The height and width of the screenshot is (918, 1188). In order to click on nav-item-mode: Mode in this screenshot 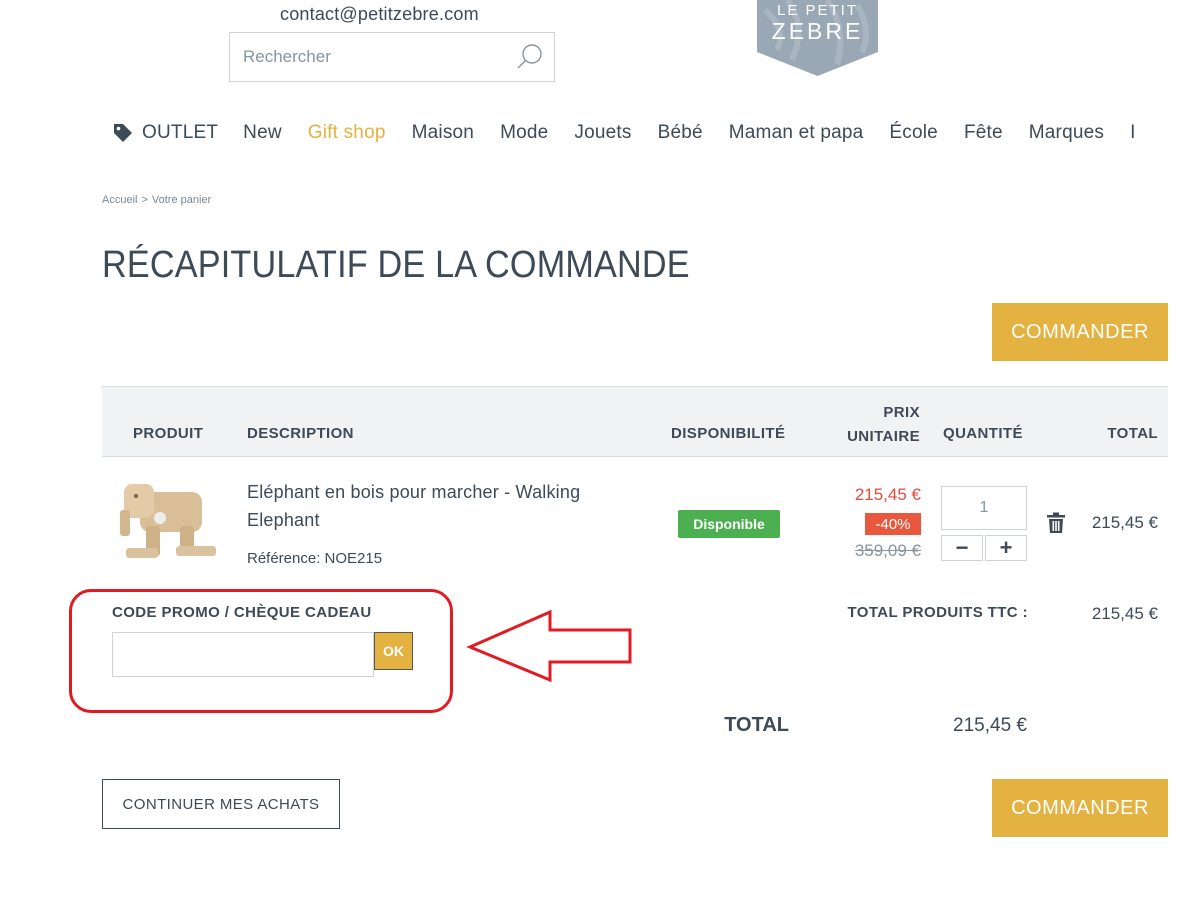, I will do `click(524, 133)`.